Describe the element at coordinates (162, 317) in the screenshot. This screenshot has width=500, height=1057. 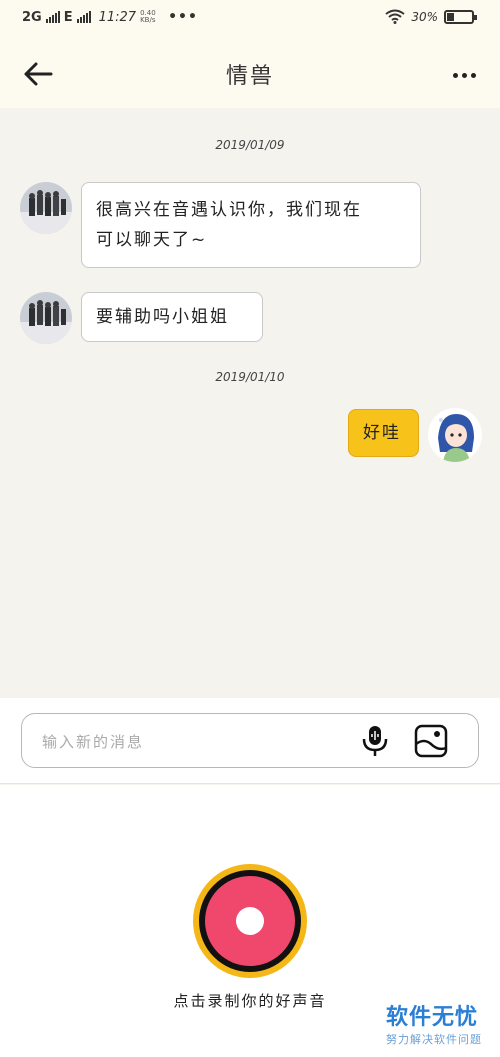
I see `message-text: 要辅助吗小姐姐` at that location.